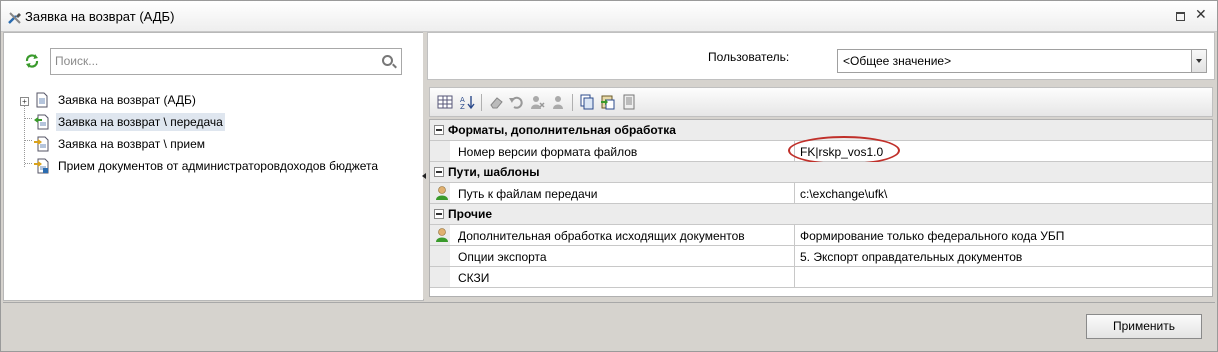 This screenshot has width=1218, height=352. I want to click on tree-node-label: Заявка на возврат \ прием, so click(131, 144).